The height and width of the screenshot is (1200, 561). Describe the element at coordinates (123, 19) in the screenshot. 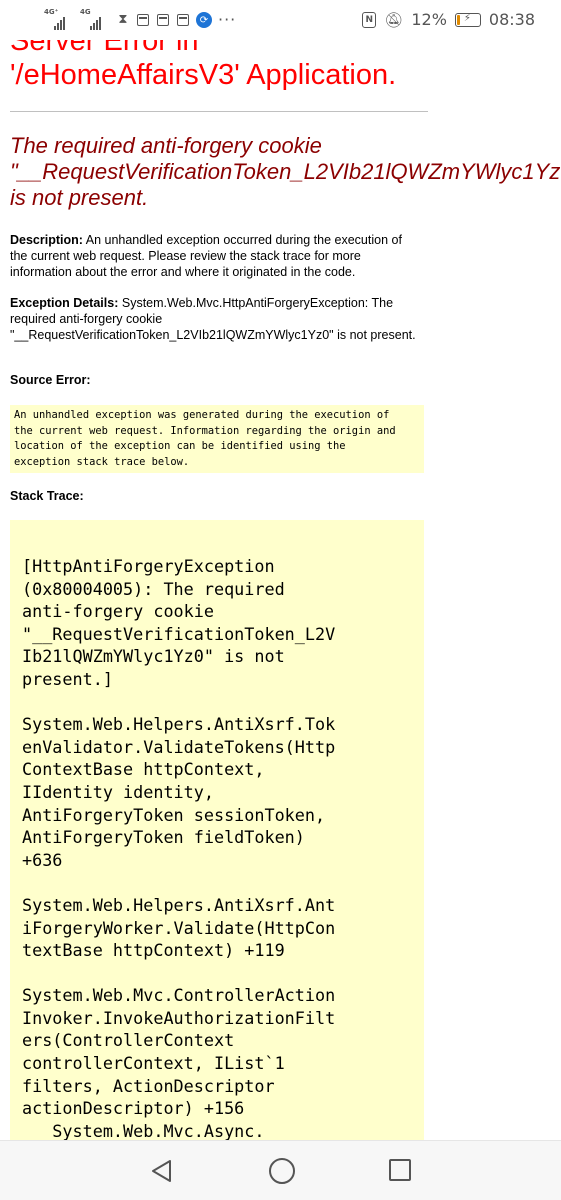

I see `hourglass-icon: ⧗` at that location.